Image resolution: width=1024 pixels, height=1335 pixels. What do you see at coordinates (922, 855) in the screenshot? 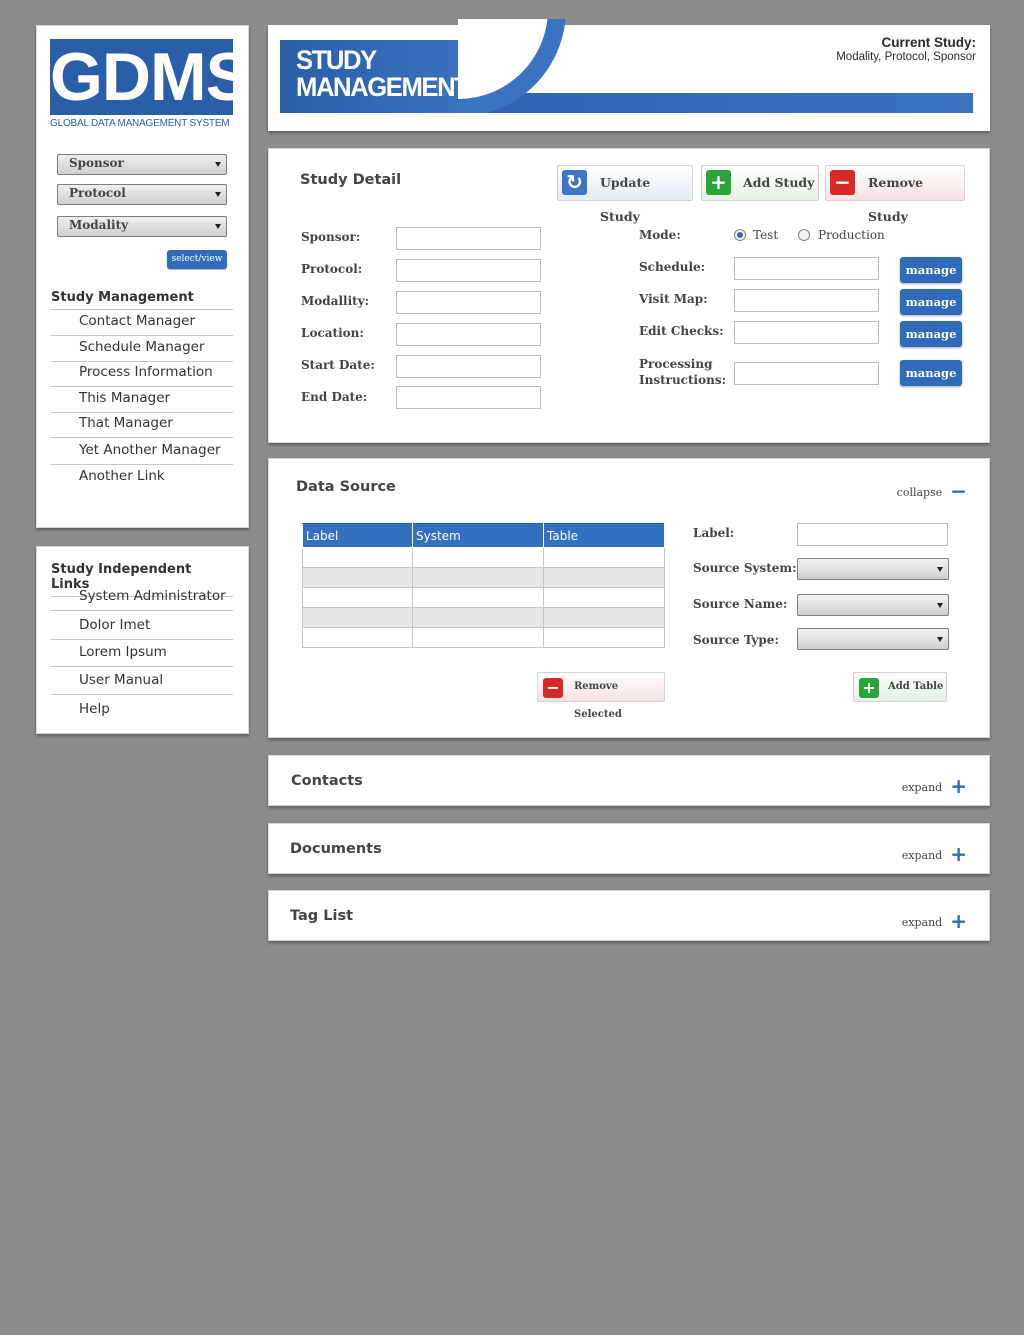
I see `expand-label: expand` at bounding box center [922, 855].